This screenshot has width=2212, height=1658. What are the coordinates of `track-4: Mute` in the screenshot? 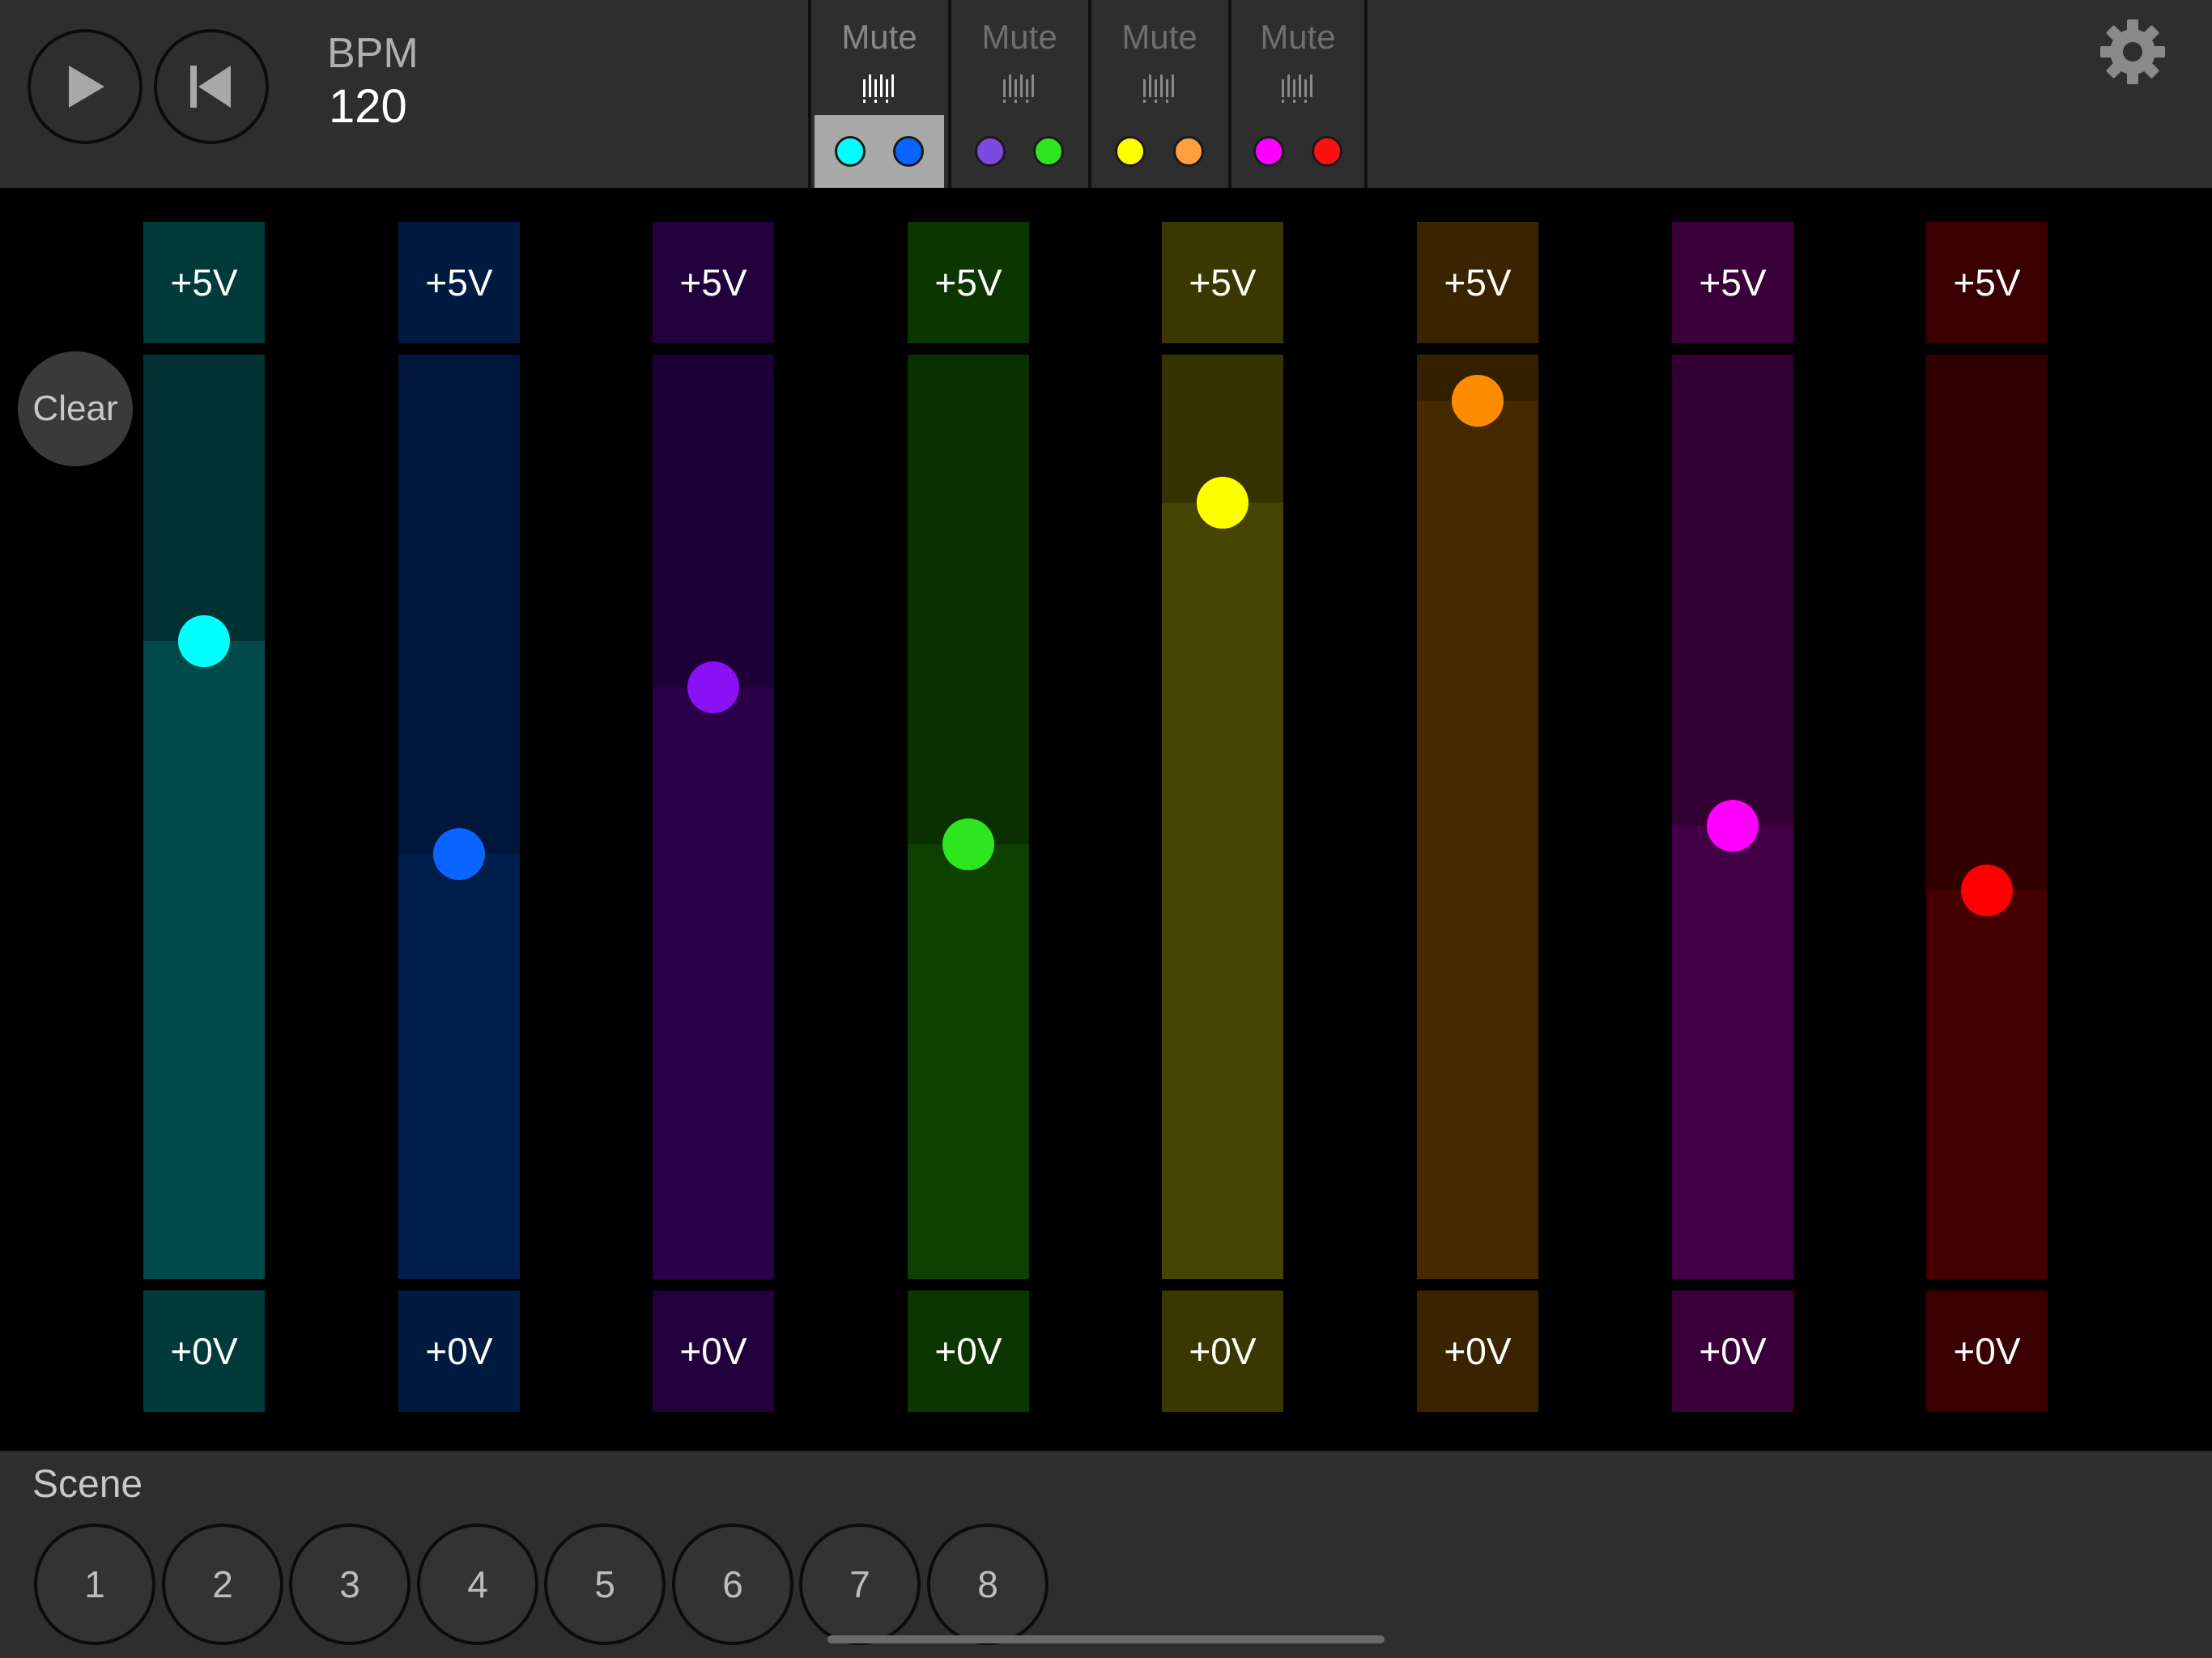 It's located at (1298, 94).